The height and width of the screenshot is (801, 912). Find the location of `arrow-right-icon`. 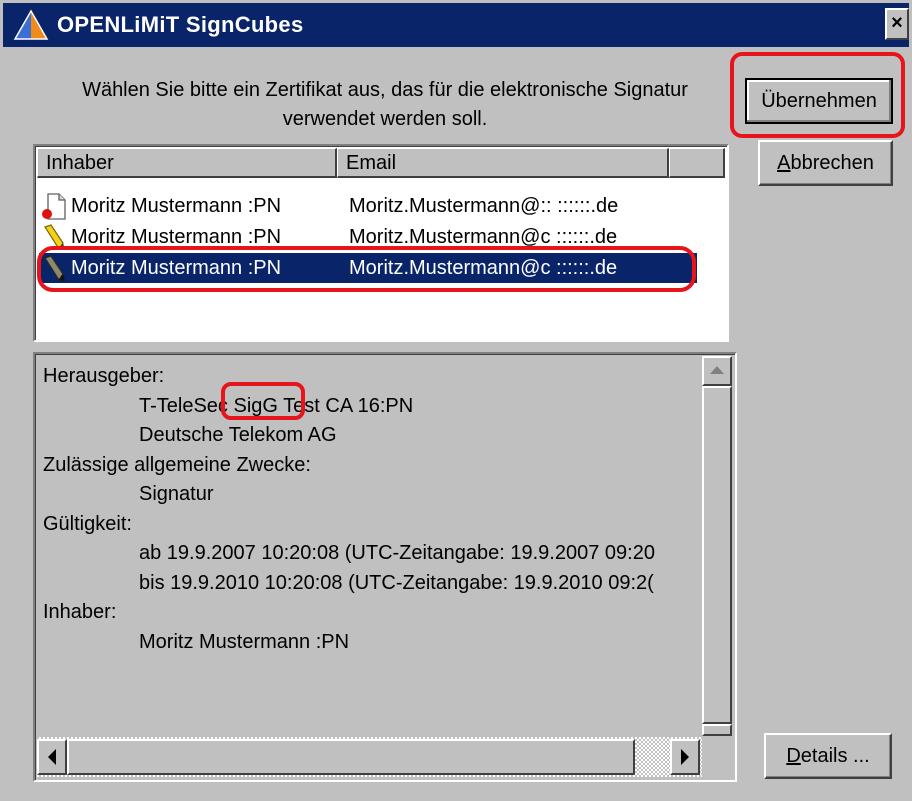

arrow-right-icon is located at coordinates (685, 757).